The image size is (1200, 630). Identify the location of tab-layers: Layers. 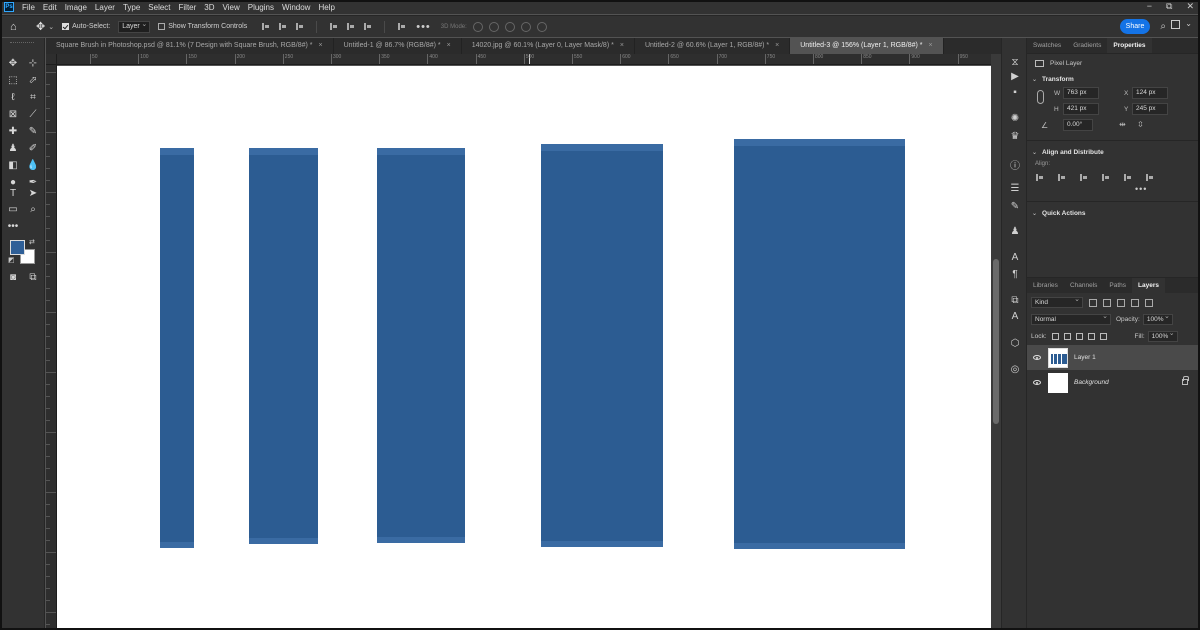
(1148, 285).